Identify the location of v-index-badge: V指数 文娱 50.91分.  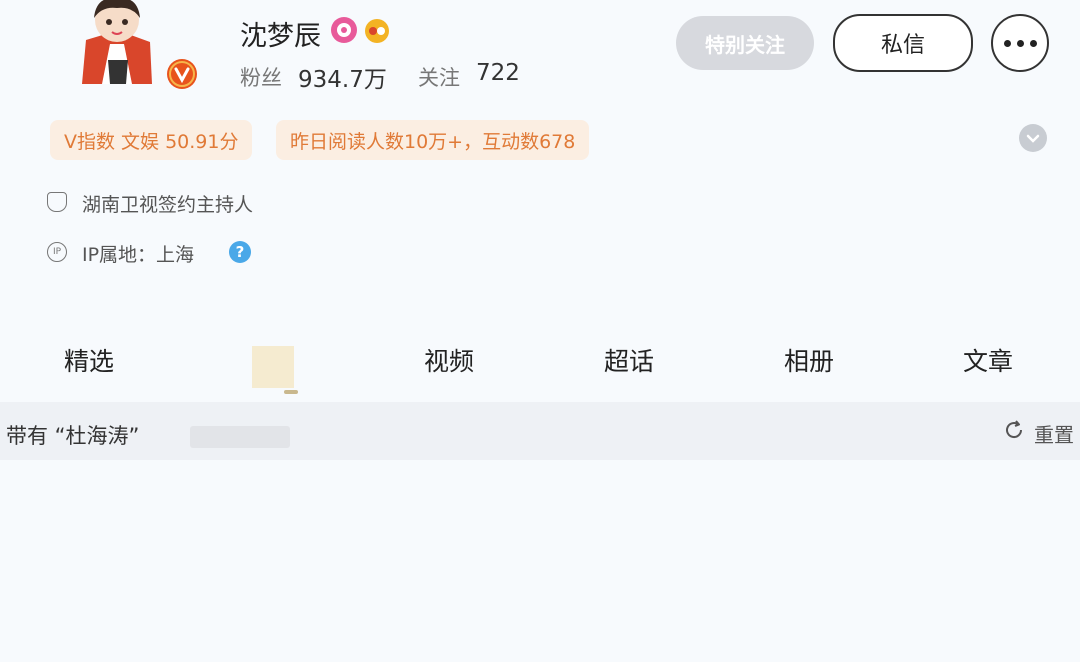
(151, 140).